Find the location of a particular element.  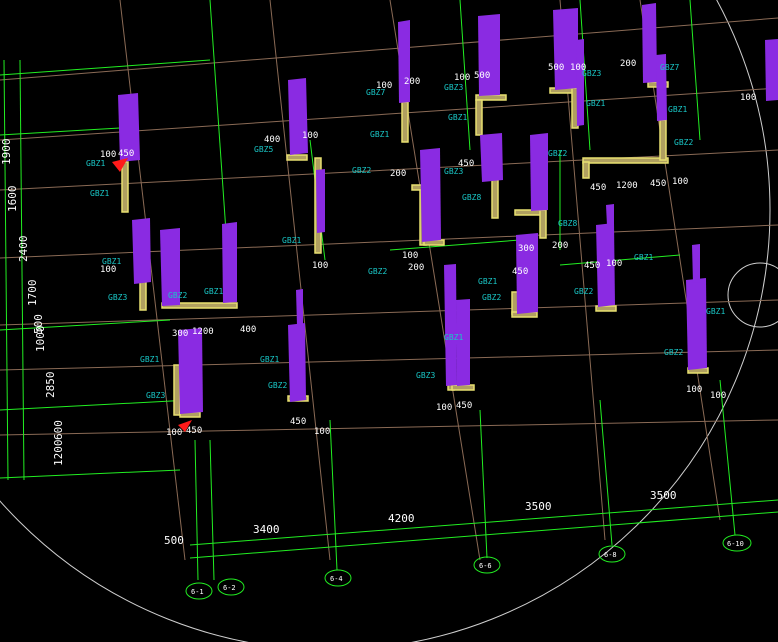

dim-left-8: 1200 is located at coordinates (58, 453).